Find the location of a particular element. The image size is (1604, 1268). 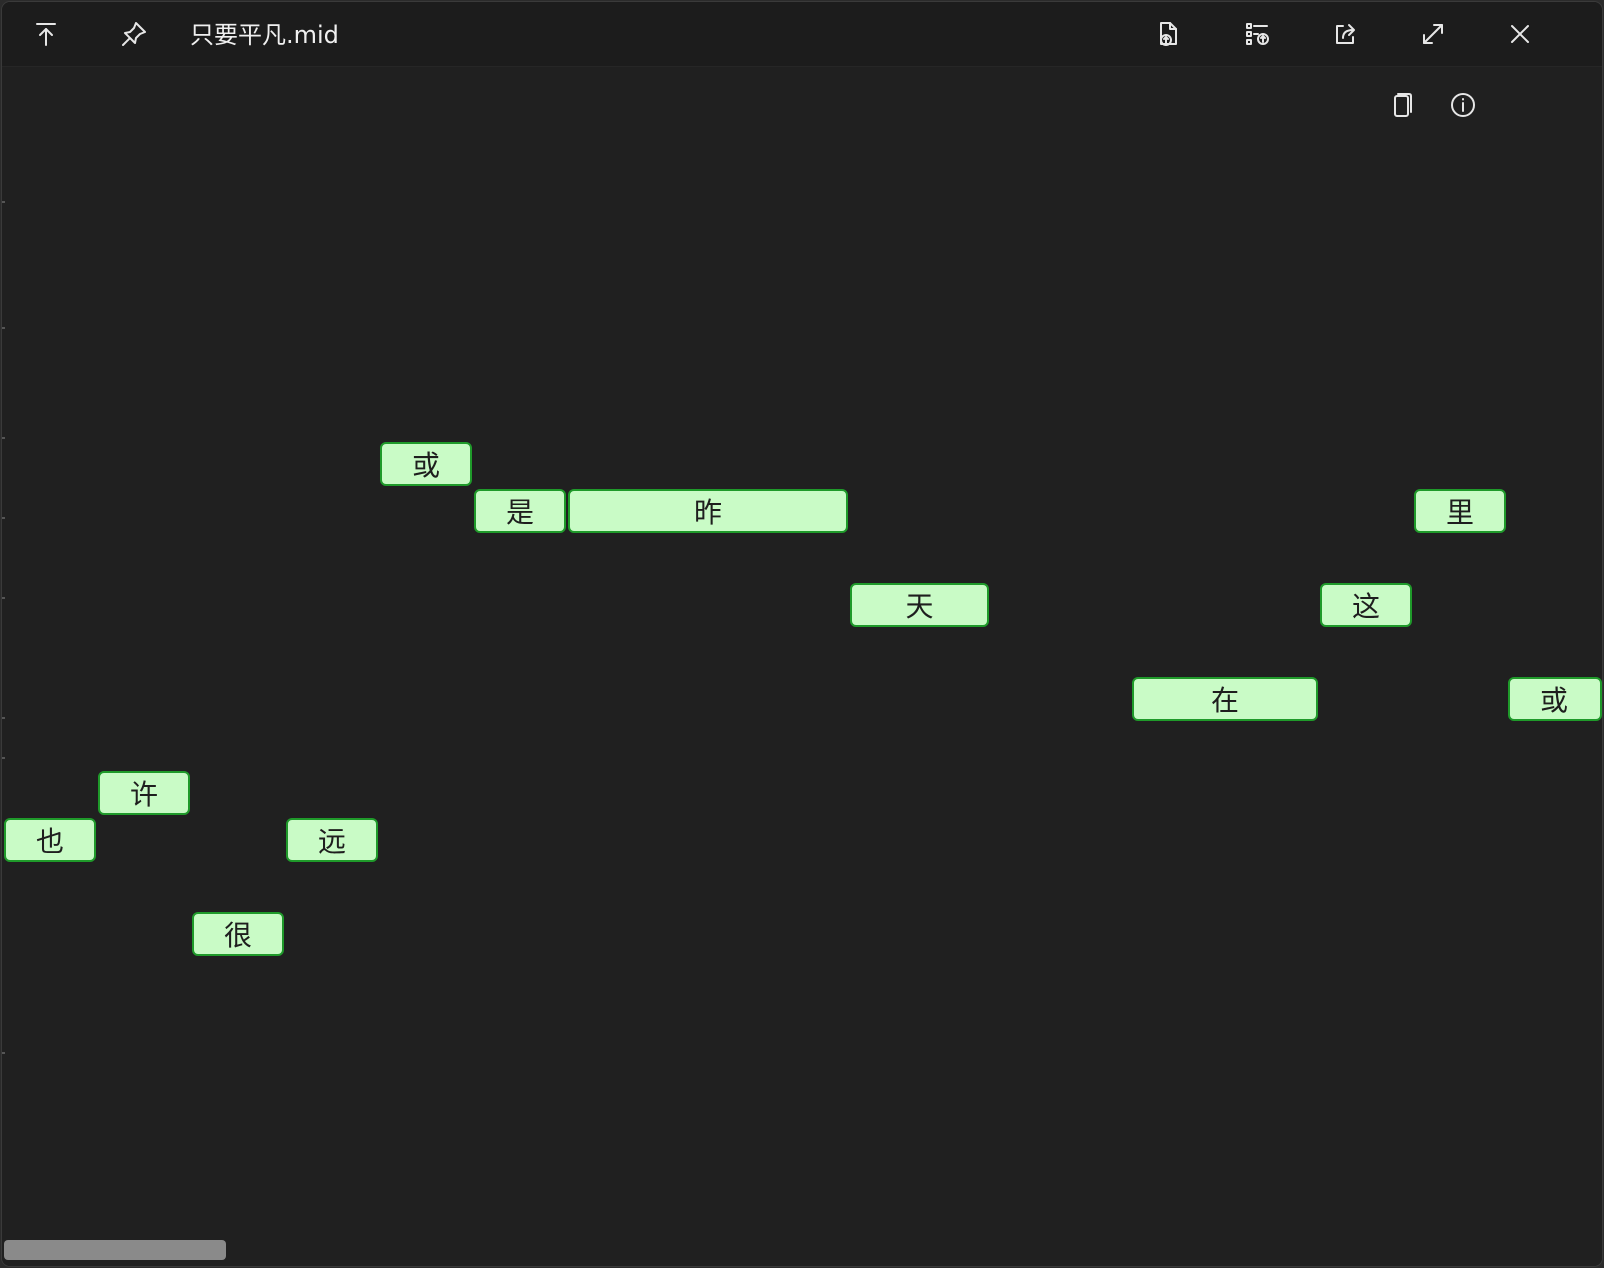

copy-icon is located at coordinates (1403, 105).